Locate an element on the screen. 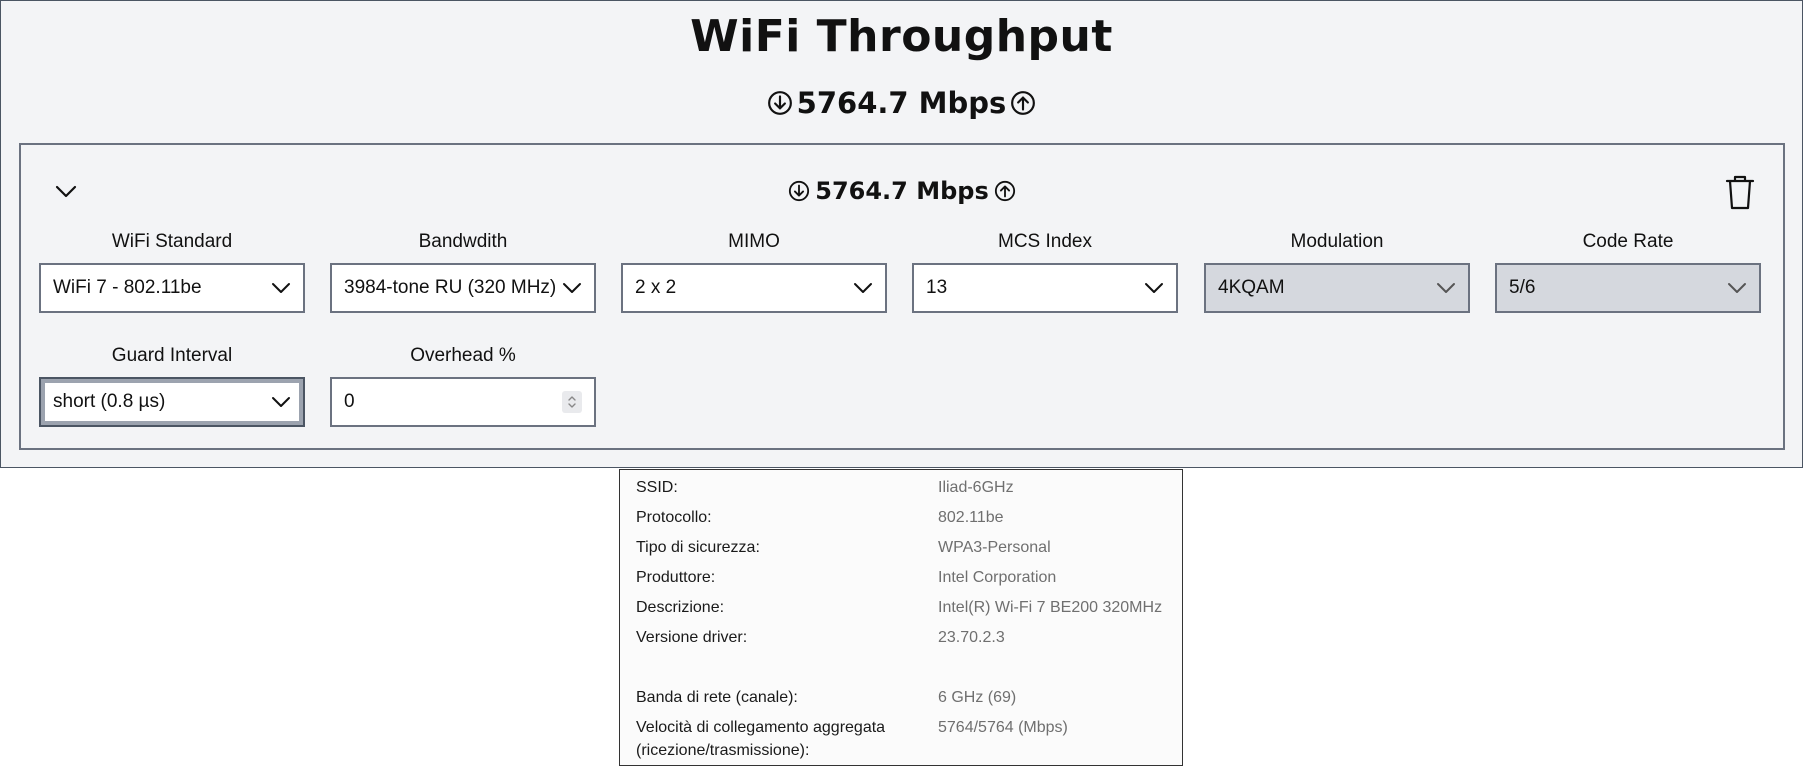  guard-interval-field: Guard Interval short (0.8 µs) is located at coordinates (172, 385).